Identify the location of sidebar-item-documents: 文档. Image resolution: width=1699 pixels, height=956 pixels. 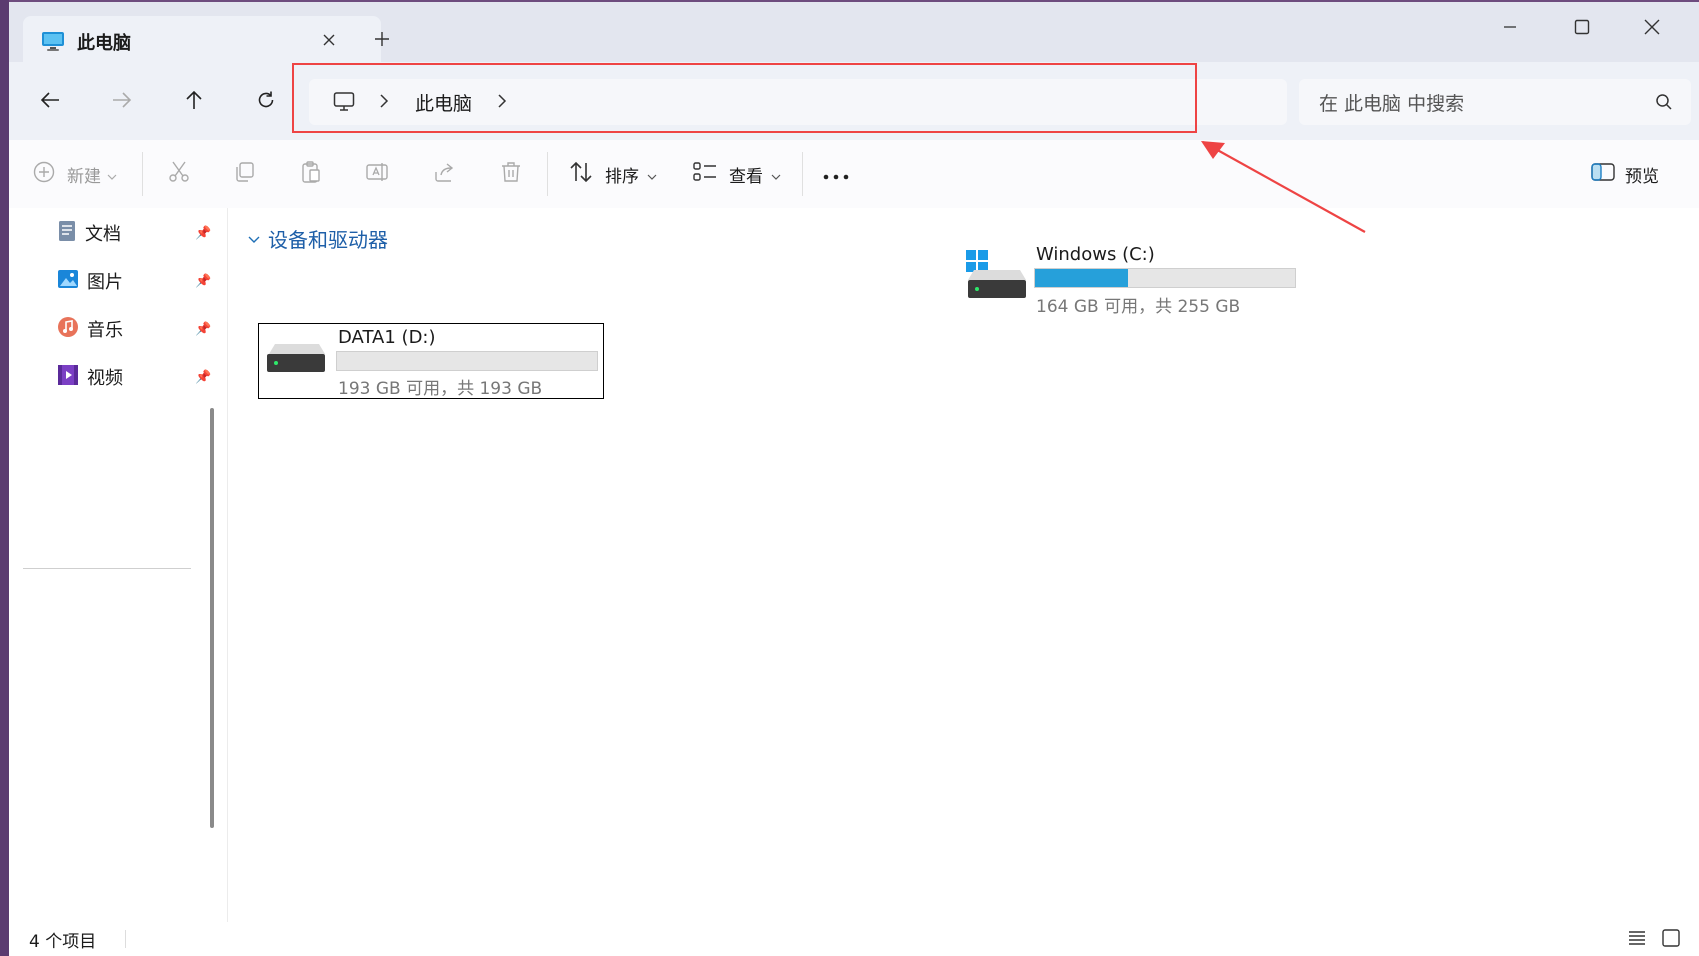
(89, 233).